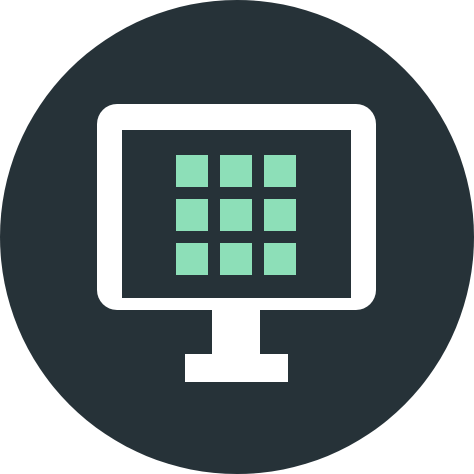 The image size is (474, 474). I want to click on app-grid, so click(236, 215).